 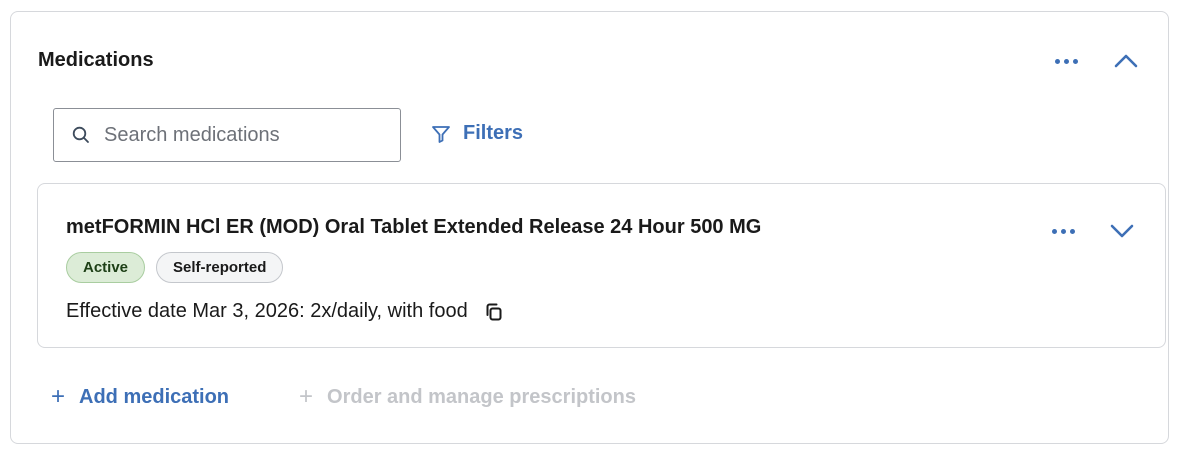 What do you see at coordinates (106, 267) in the screenshot?
I see `status-badge-active: Active` at bounding box center [106, 267].